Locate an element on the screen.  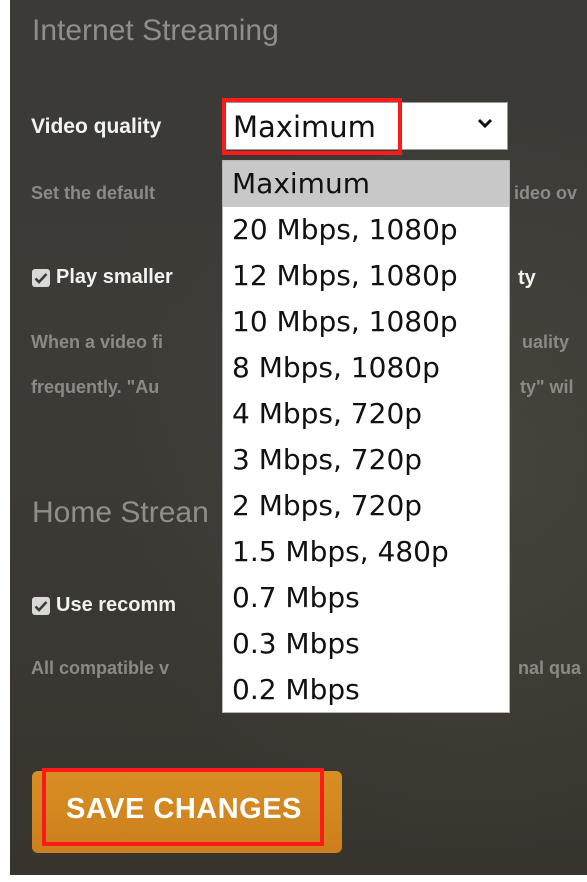
use-recommended-label: Use recomm is located at coordinates (116, 605).